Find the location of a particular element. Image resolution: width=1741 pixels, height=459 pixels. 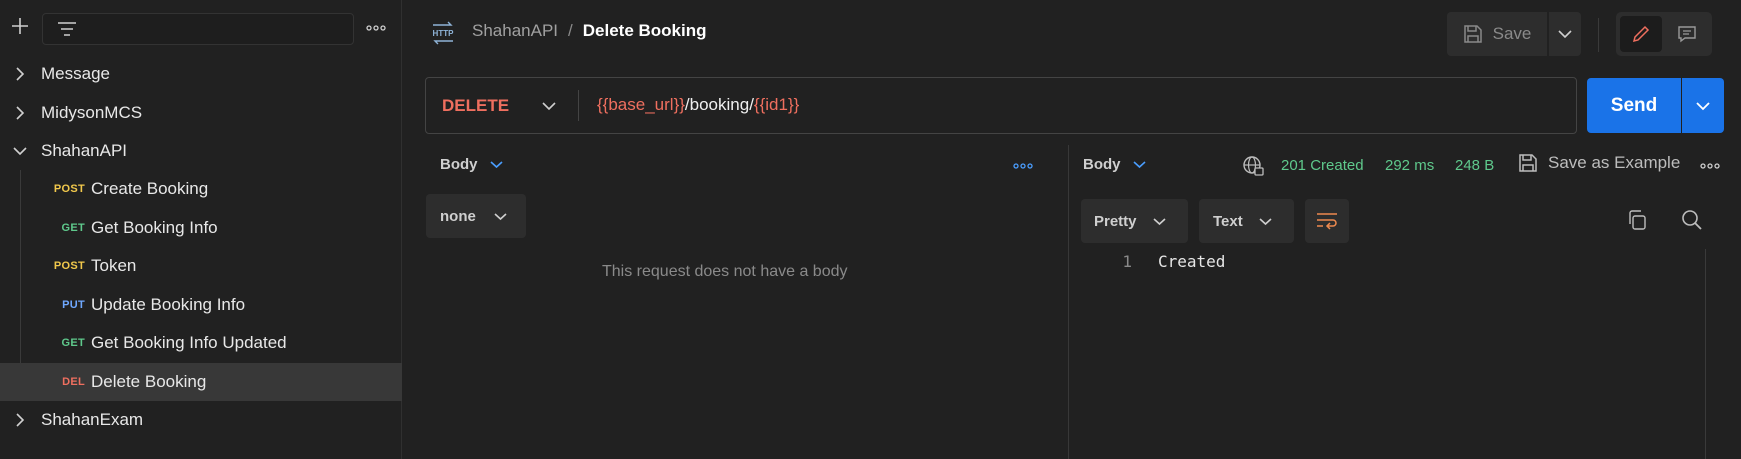

add-icon is located at coordinates (20, 26).